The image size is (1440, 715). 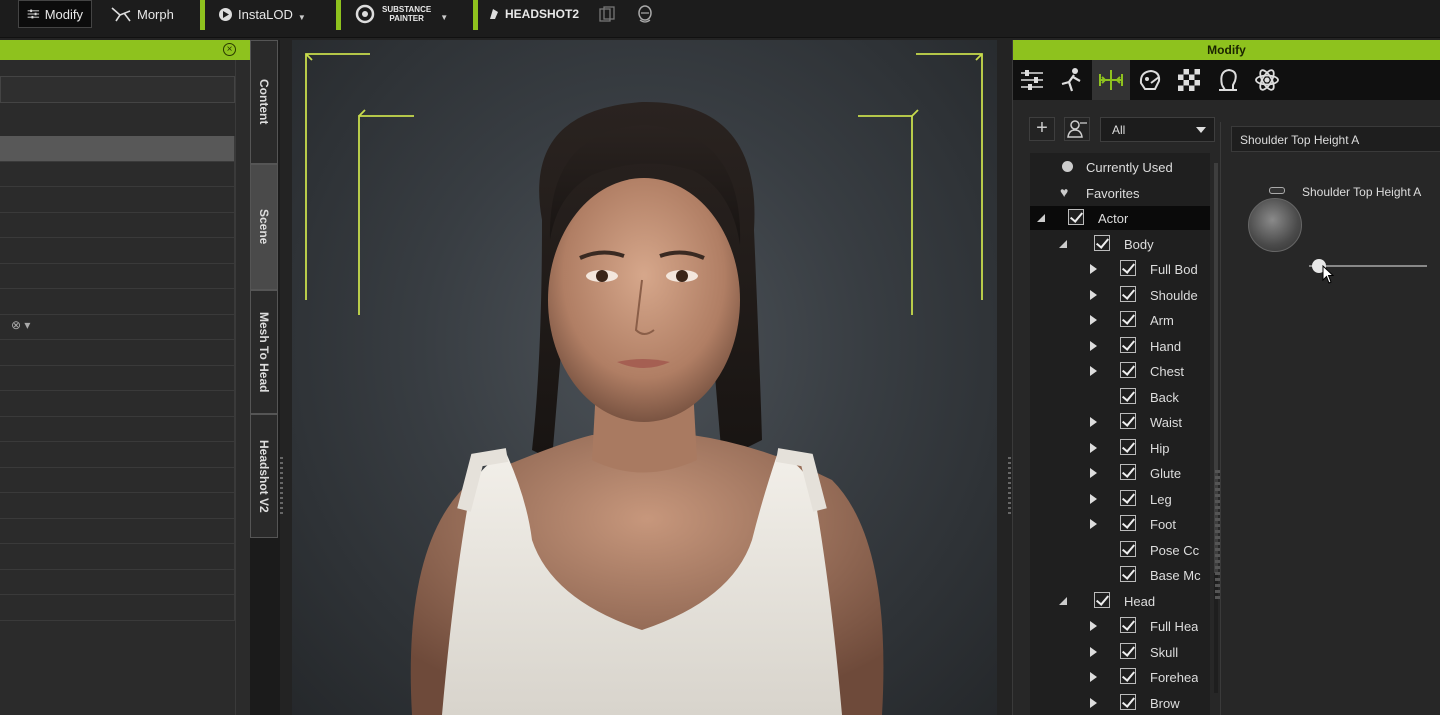 What do you see at coordinates (1157, 129) in the screenshot?
I see `filter-dropdown: All` at bounding box center [1157, 129].